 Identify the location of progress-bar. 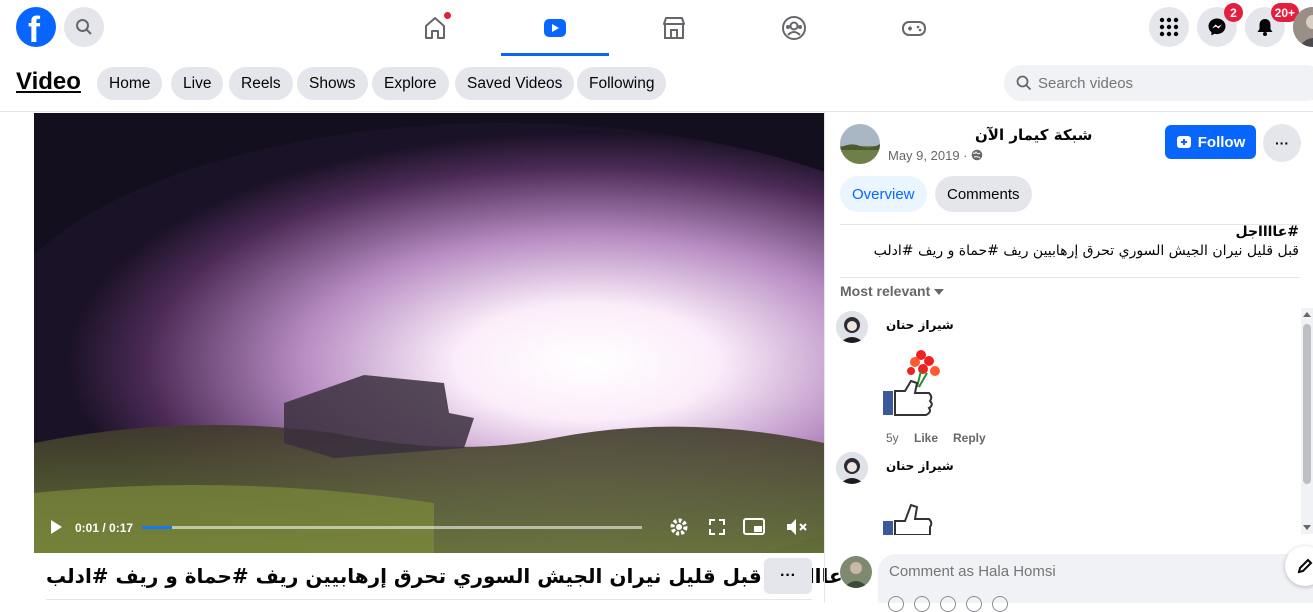
(392, 527).